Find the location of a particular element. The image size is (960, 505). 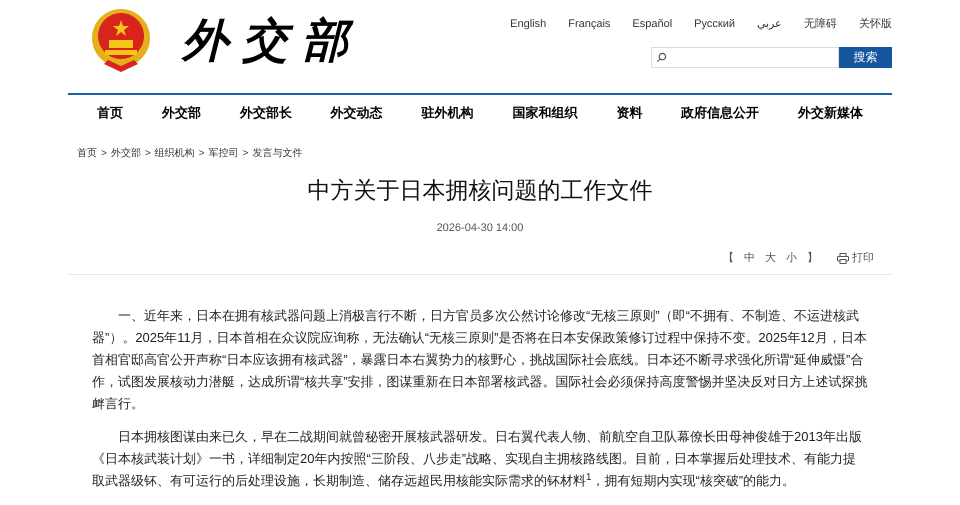

nav-link: 首页 is located at coordinates (110, 113).